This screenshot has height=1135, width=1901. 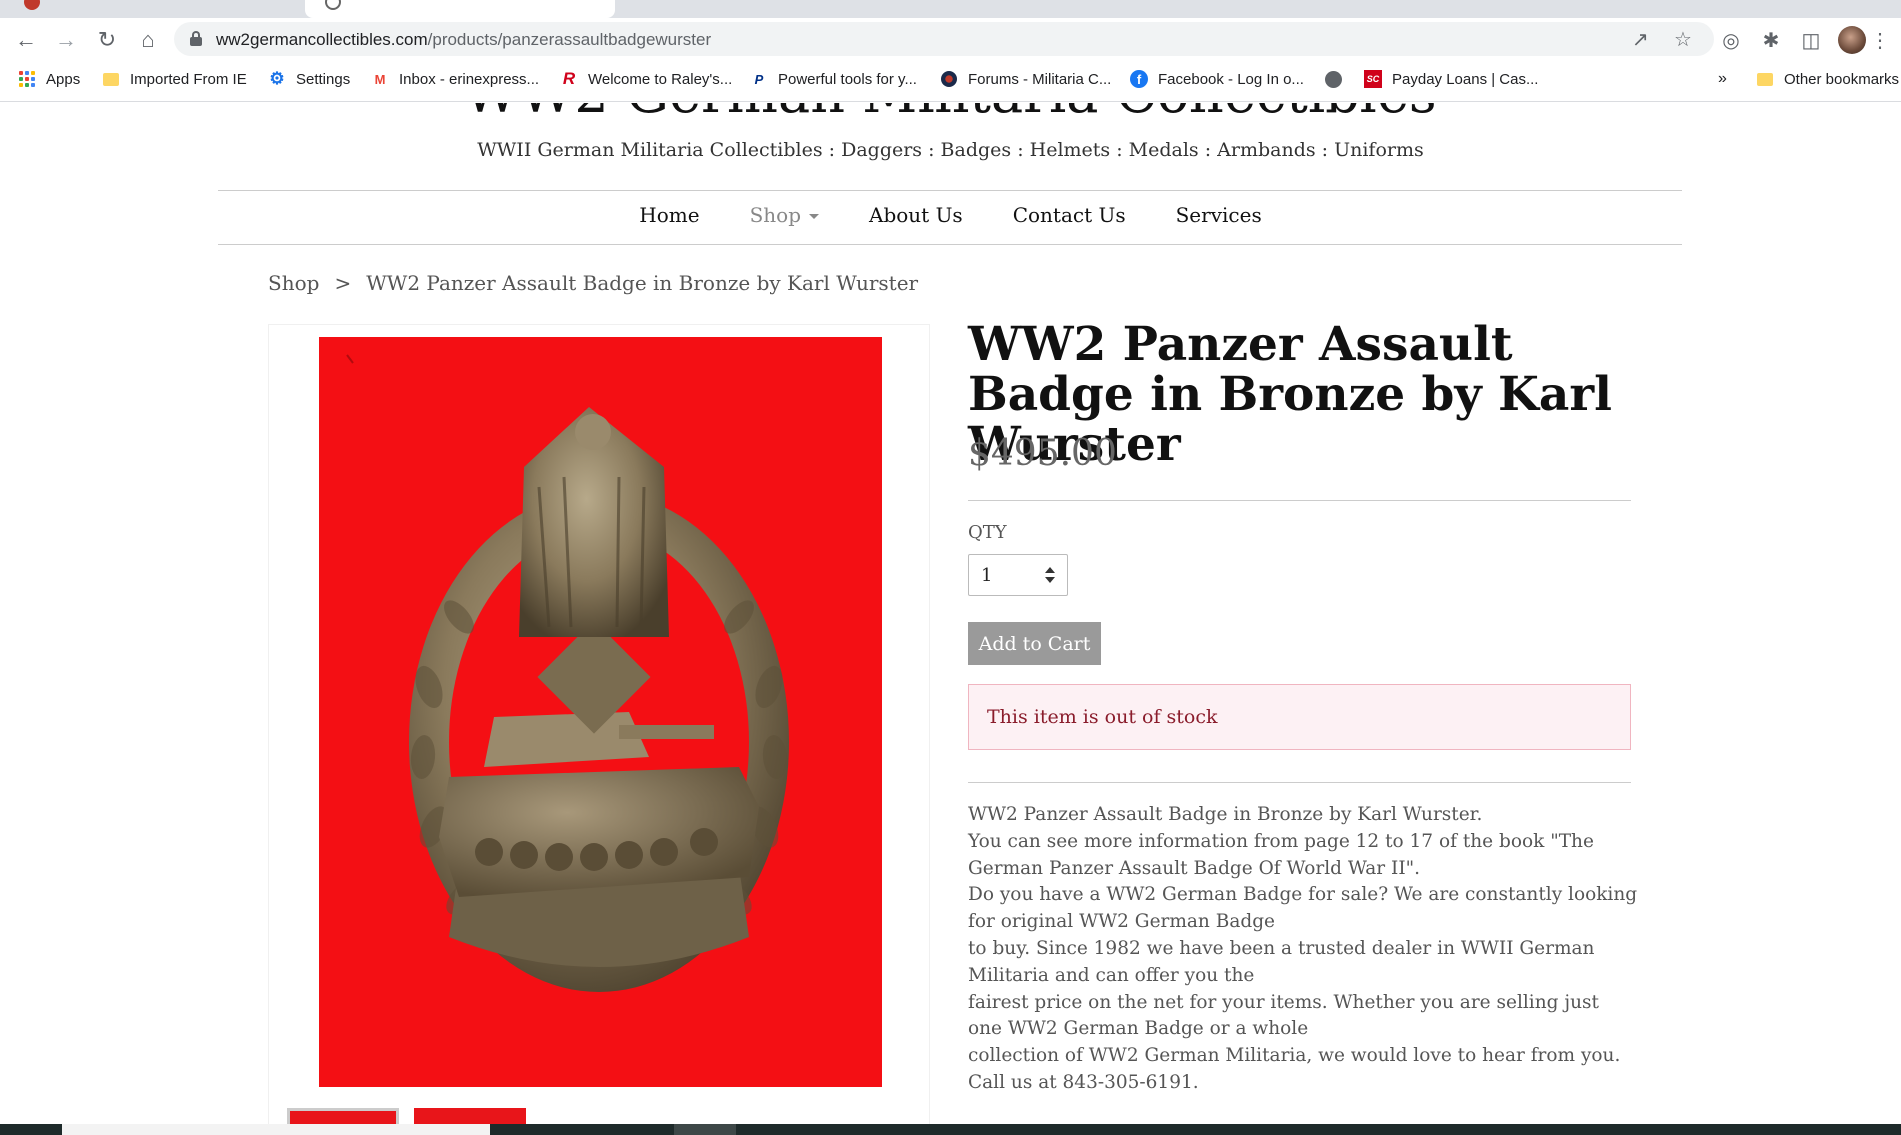 I want to click on qty-label: QTY, so click(x=987, y=532).